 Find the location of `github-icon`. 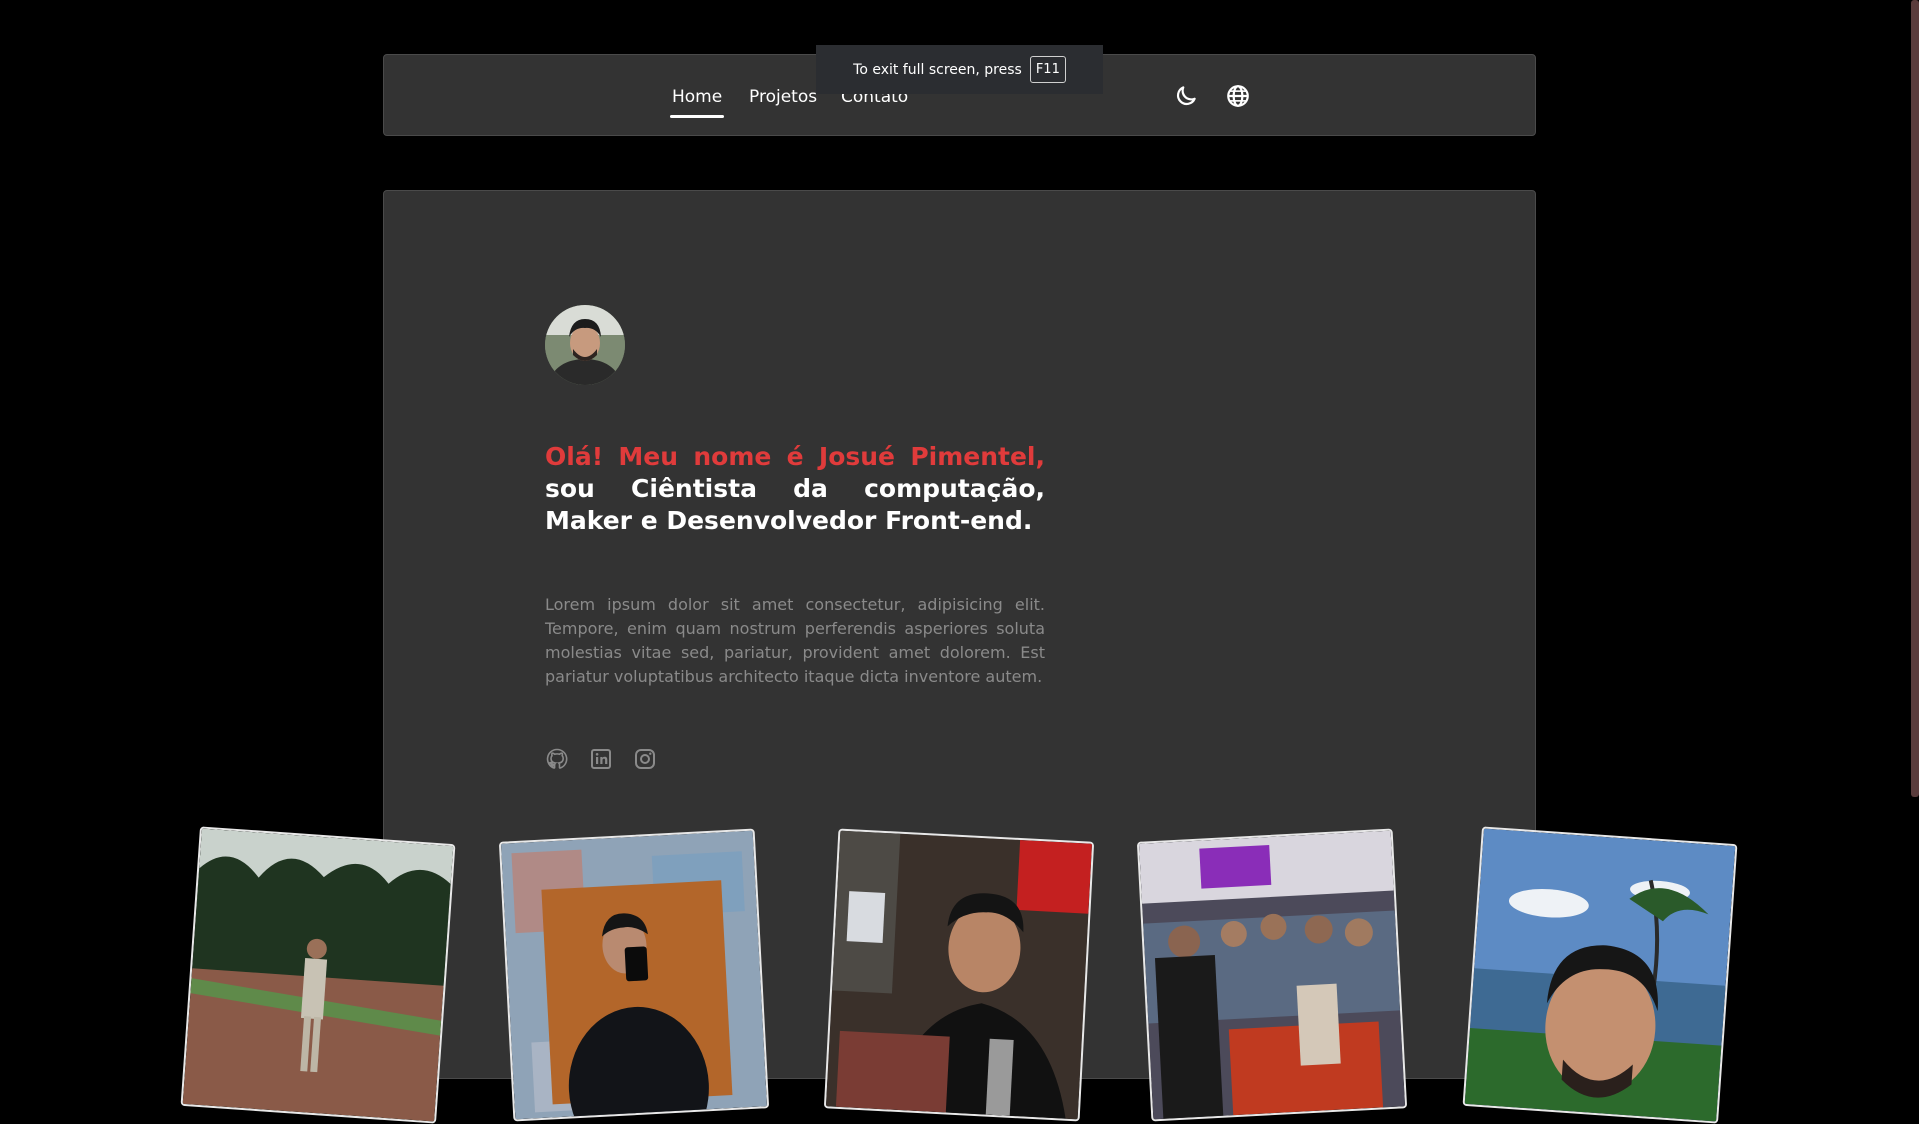

github-icon is located at coordinates (557, 759).